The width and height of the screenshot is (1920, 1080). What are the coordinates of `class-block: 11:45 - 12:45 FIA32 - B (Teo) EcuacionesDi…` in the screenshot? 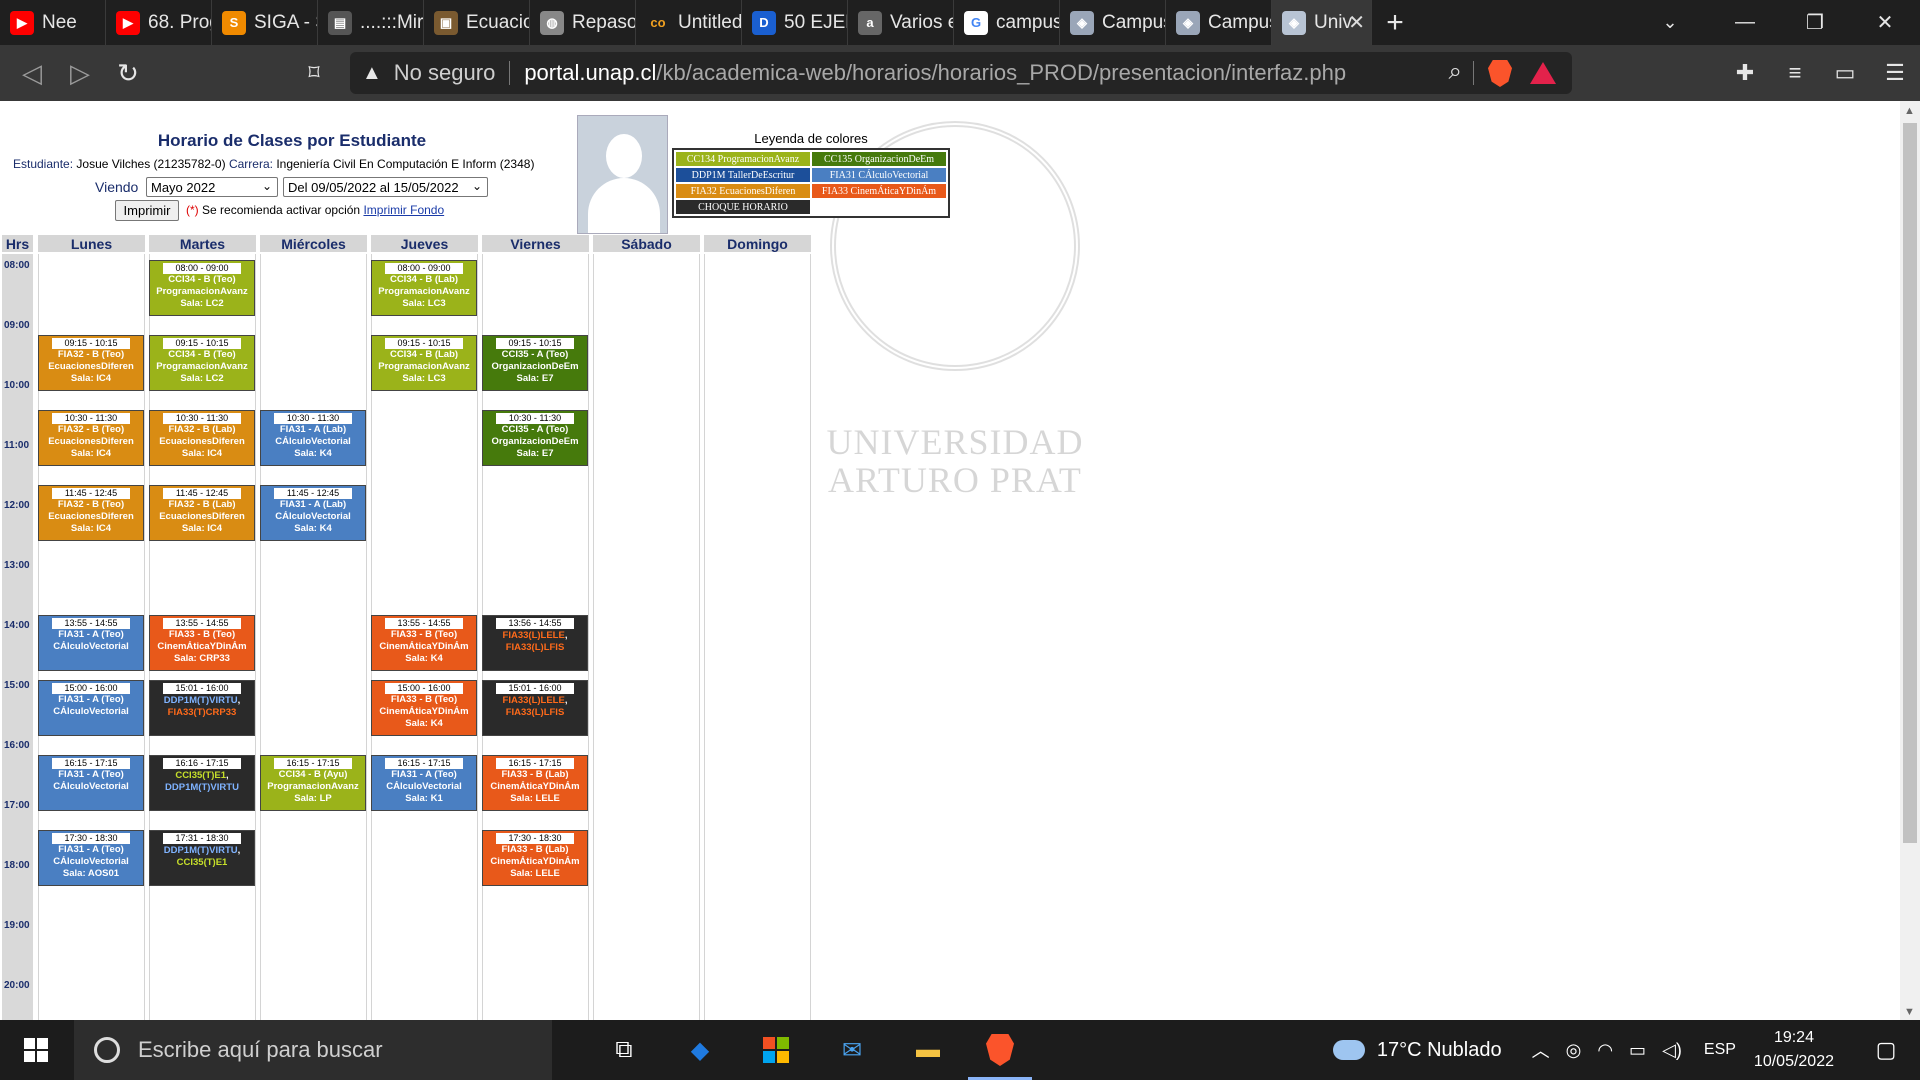 It's located at (91, 513).